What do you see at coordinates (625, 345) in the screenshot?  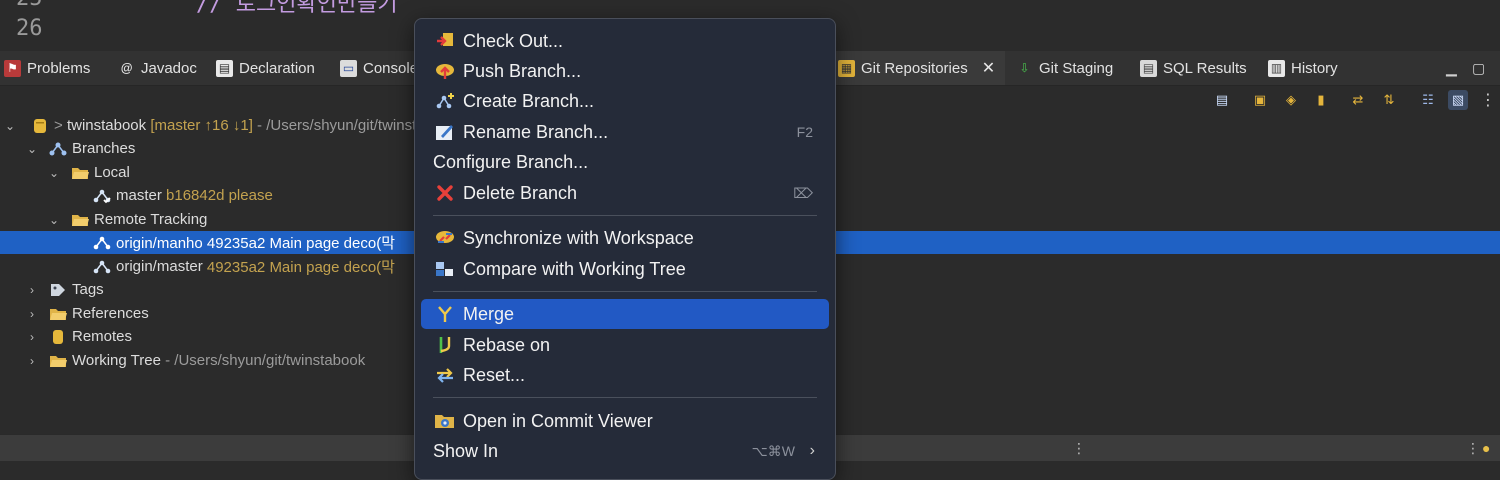 I see `menu-item-rebase: Rebase on` at bounding box center [625, 345].